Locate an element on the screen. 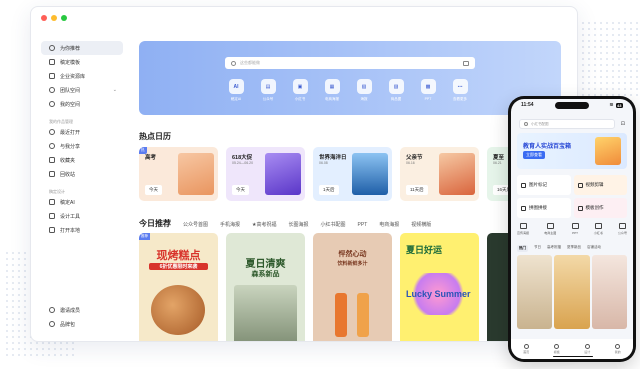  poster-subtitle: 森系新品 is located at coordinates (265, 274).